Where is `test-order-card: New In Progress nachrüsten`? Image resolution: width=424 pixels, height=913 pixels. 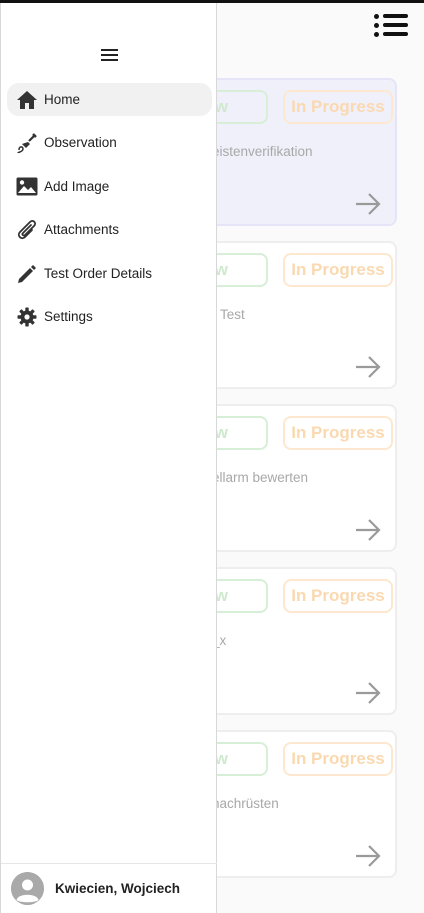 test-order-card: New In Progress nachrüsten is located at coordinates (287, 804).